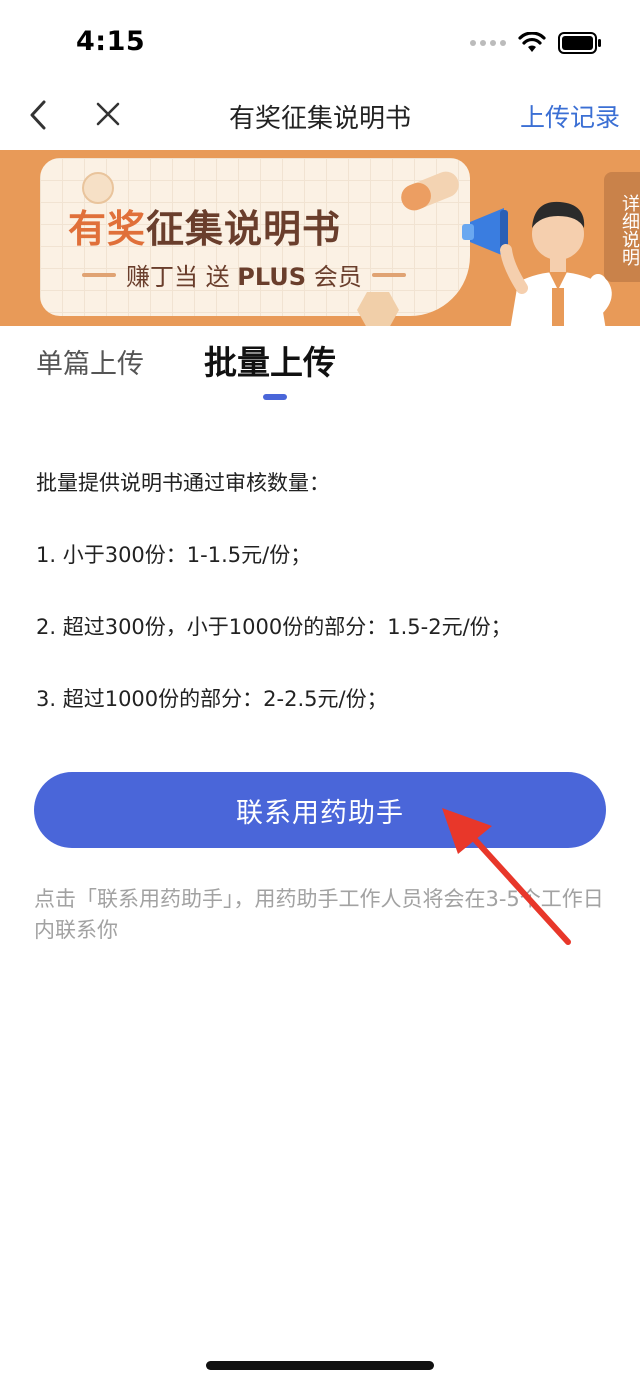 The image size is (640, 1385). Describe the element at coordinates (320, 119) in the screenshot. I see `nav-bar: 有奖征集说明书 上传记录` at that location.